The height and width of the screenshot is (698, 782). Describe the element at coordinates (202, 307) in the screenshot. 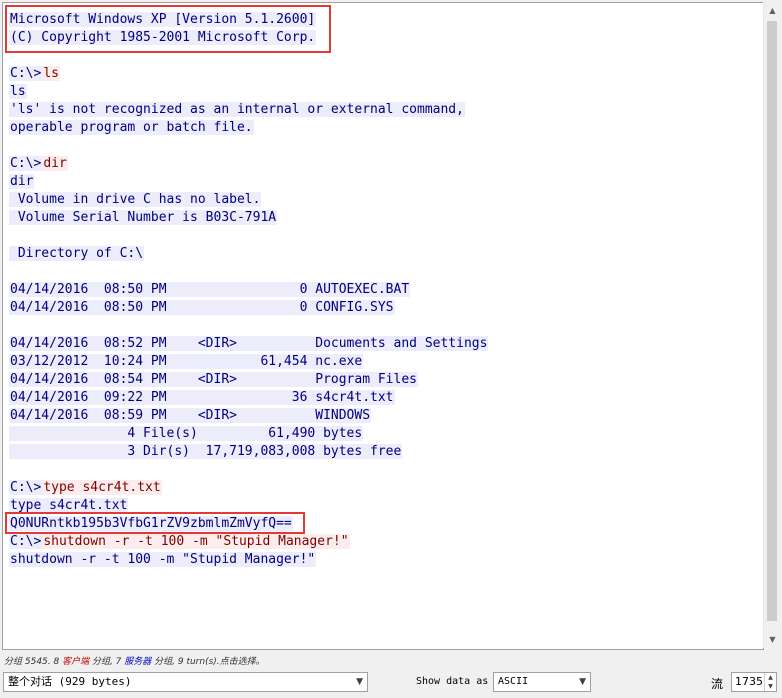

I see `server-text: 04/14/2016 08:50 PM 0 CONFIG.SYS` at that location.